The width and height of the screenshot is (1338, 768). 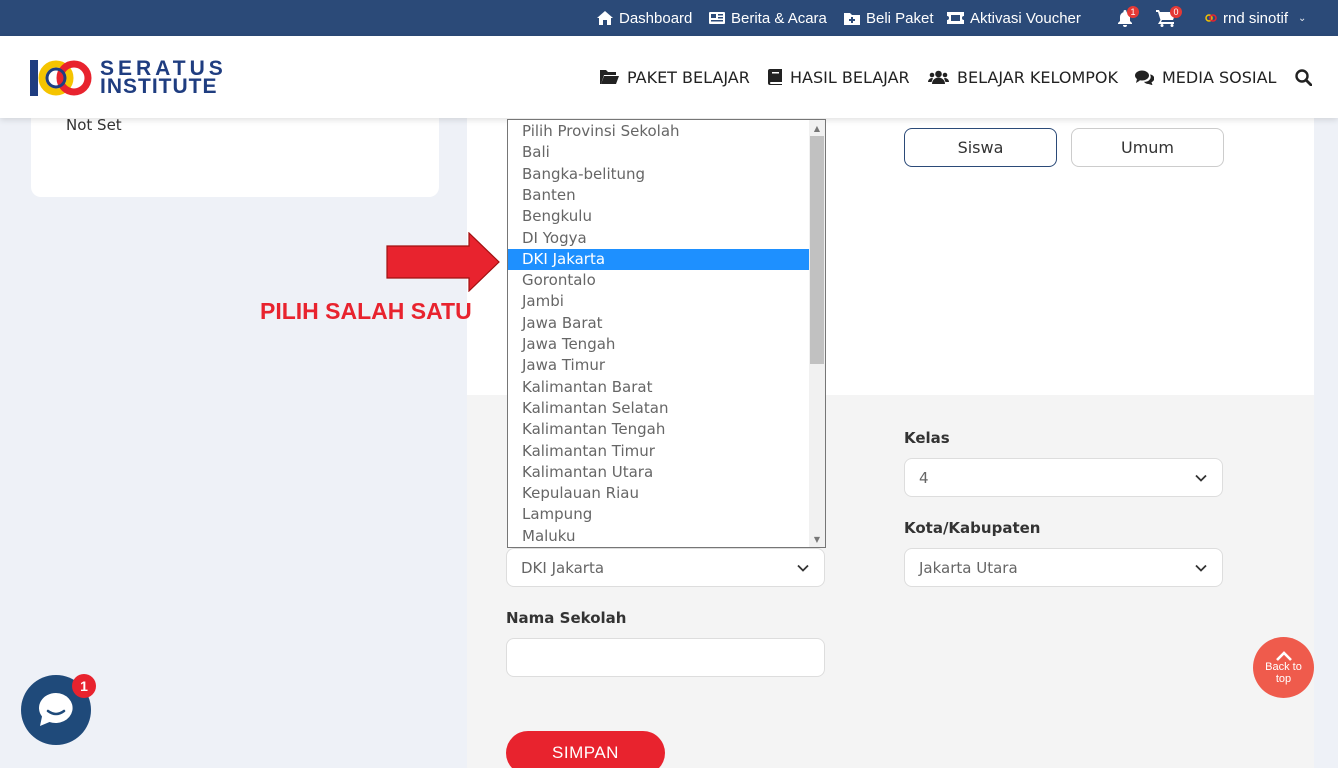 What do you see at coordinates (852, 18) in the screenshot?
I see `folder-plus-icon` at bounding box center [852, 18].